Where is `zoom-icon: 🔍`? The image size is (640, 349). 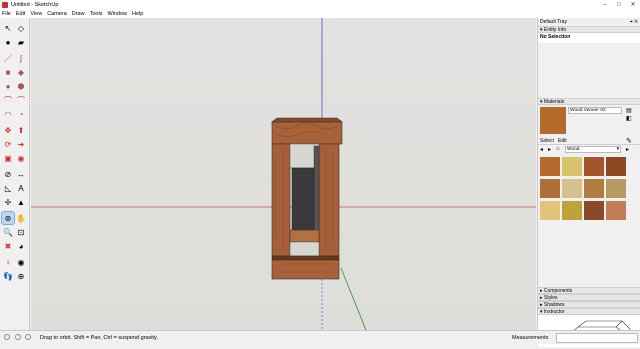
zoom-icon: 🔍 is located at coordinates (8, 232).